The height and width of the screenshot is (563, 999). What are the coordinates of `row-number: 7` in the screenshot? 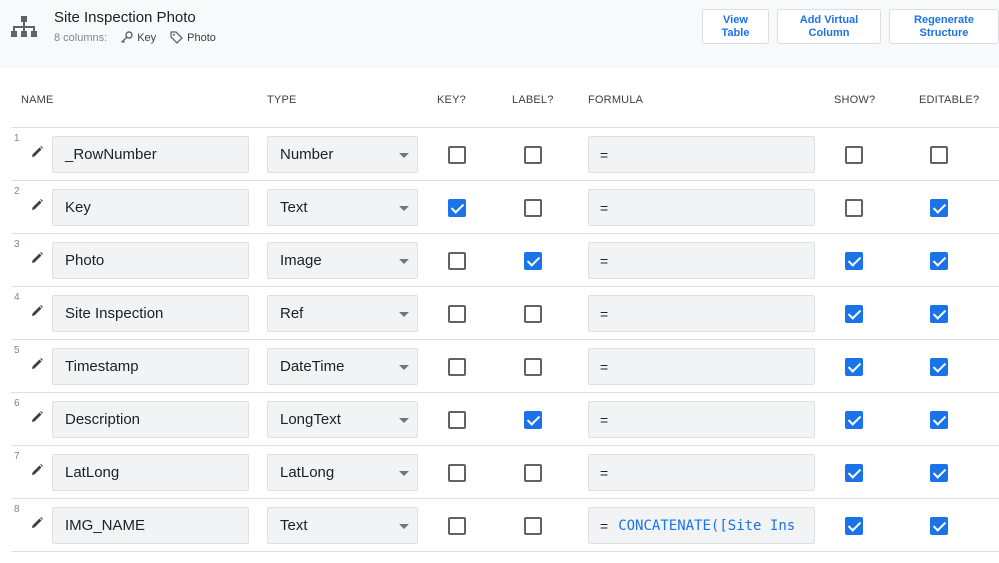 It's located at (17, 456).